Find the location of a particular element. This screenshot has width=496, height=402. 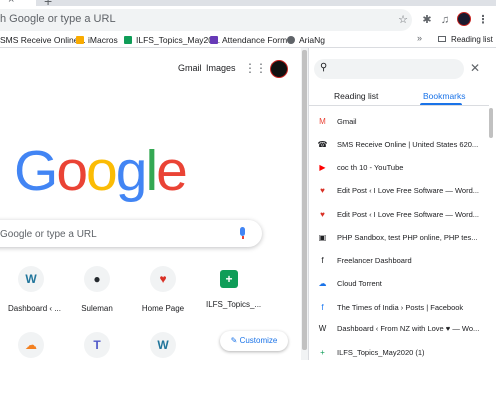

shortcut-tile: W is located at coordinates (163, 367).